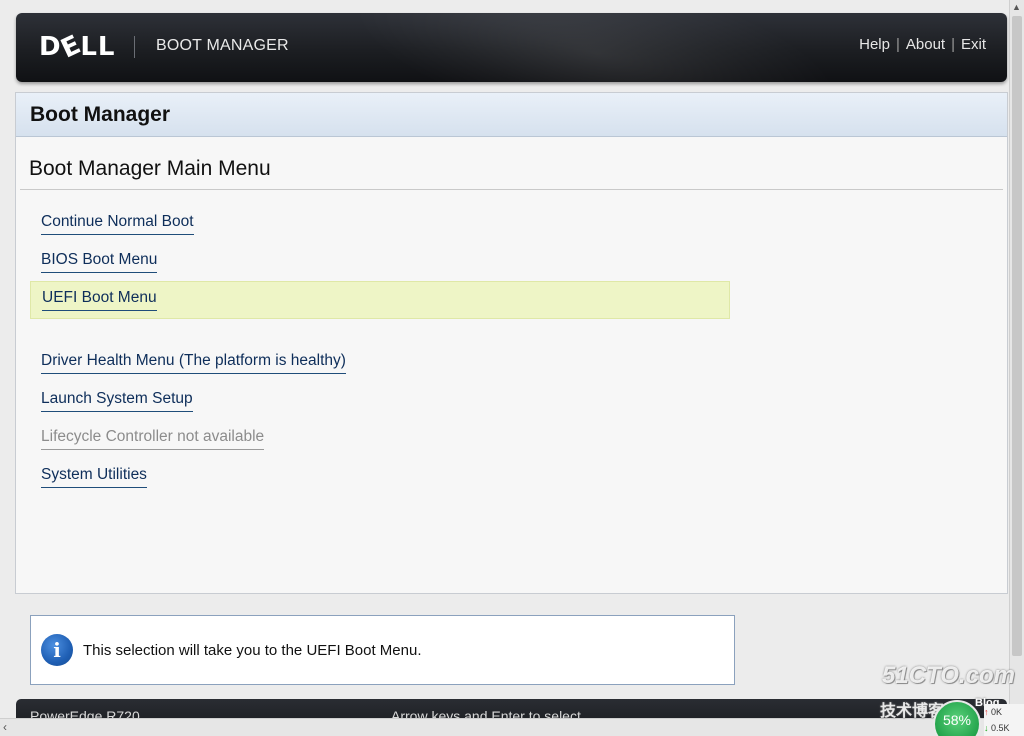  I want to click on scrollbar-thumb, so click(1017, 336).